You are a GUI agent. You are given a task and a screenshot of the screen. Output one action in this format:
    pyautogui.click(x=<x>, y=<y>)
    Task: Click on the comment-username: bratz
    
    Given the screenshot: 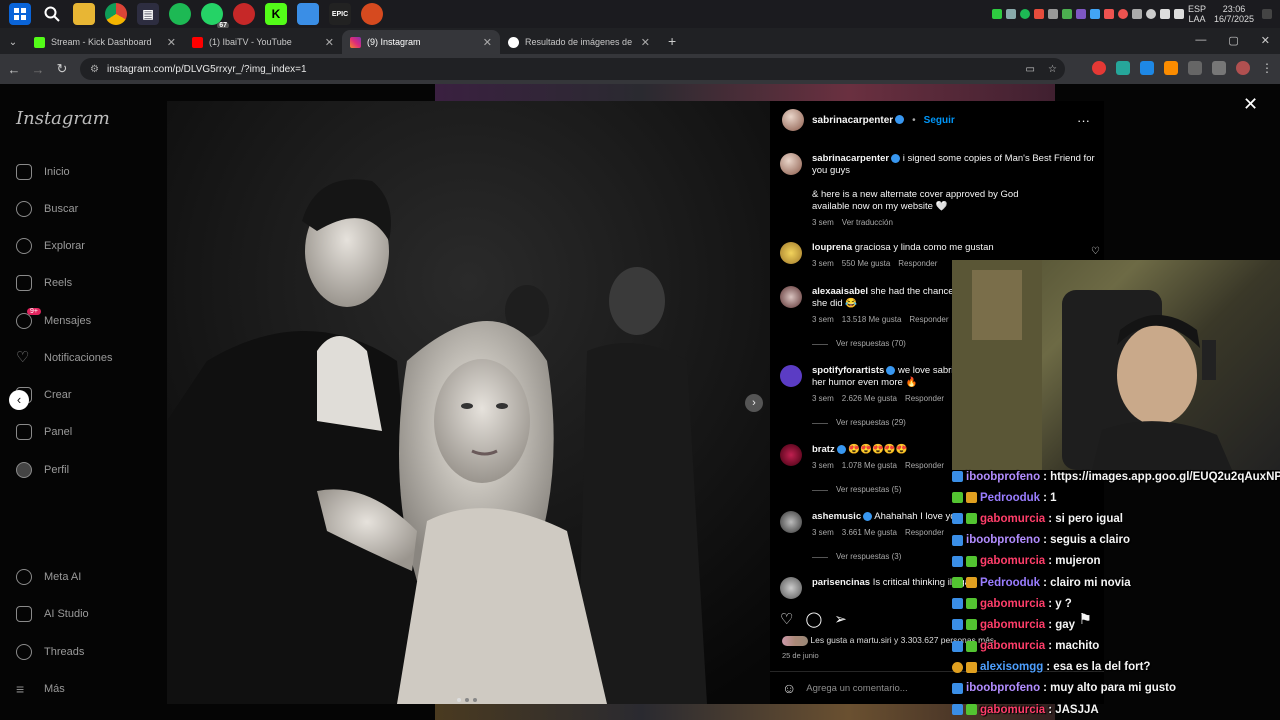 What is the action you would take?
    pyautogui.click(x=823, y=449)
    